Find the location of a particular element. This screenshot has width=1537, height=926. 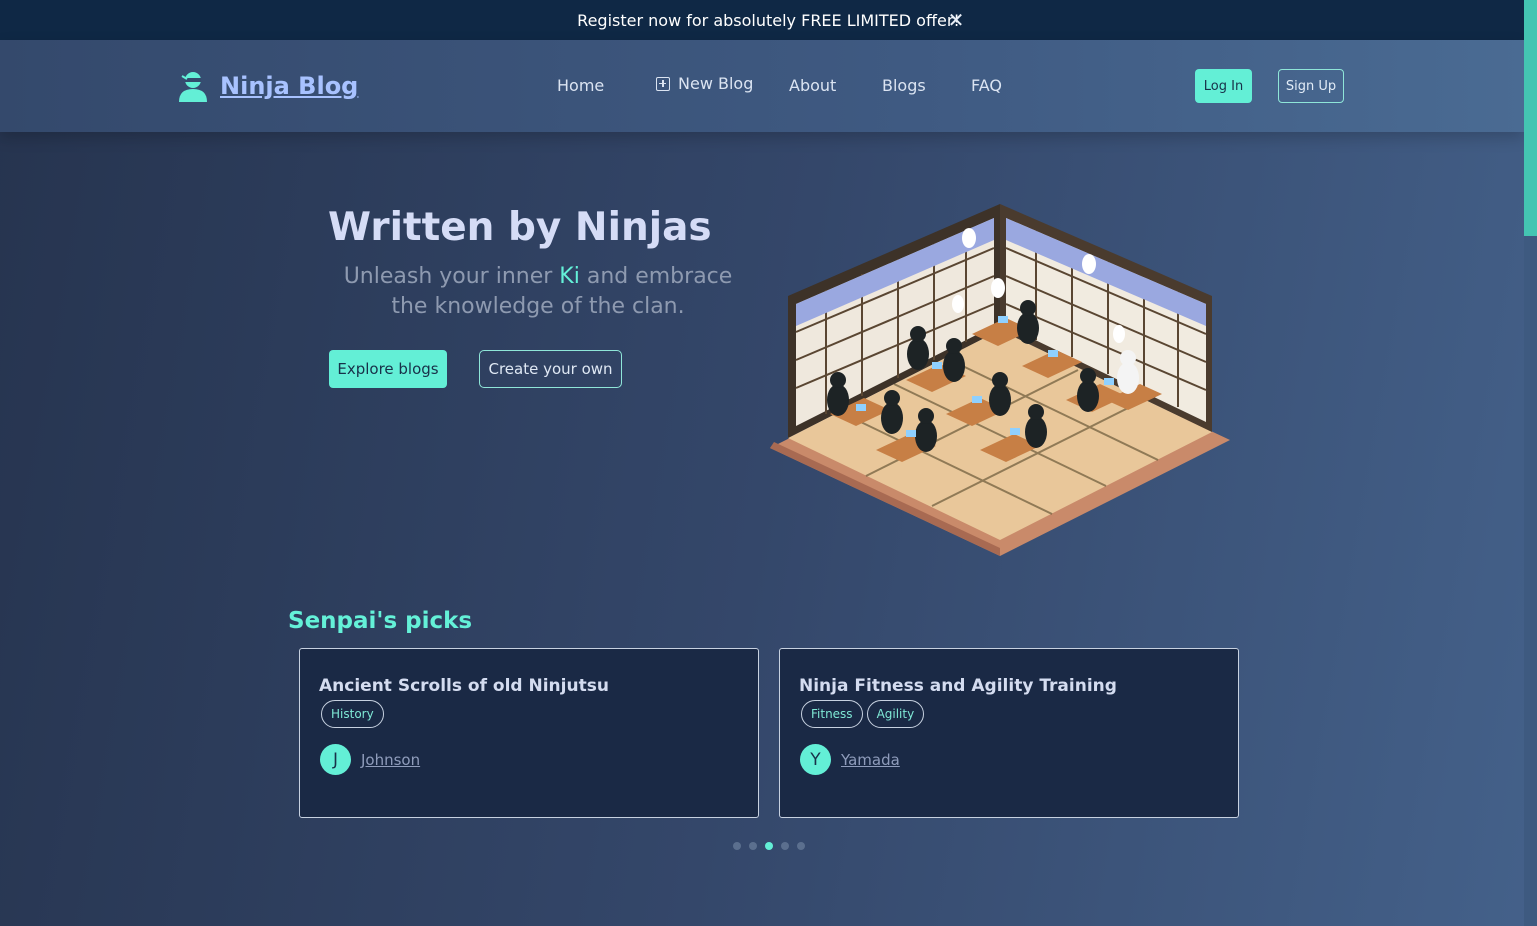

tag-chip: Fitness is located at coordinates (832, 714).